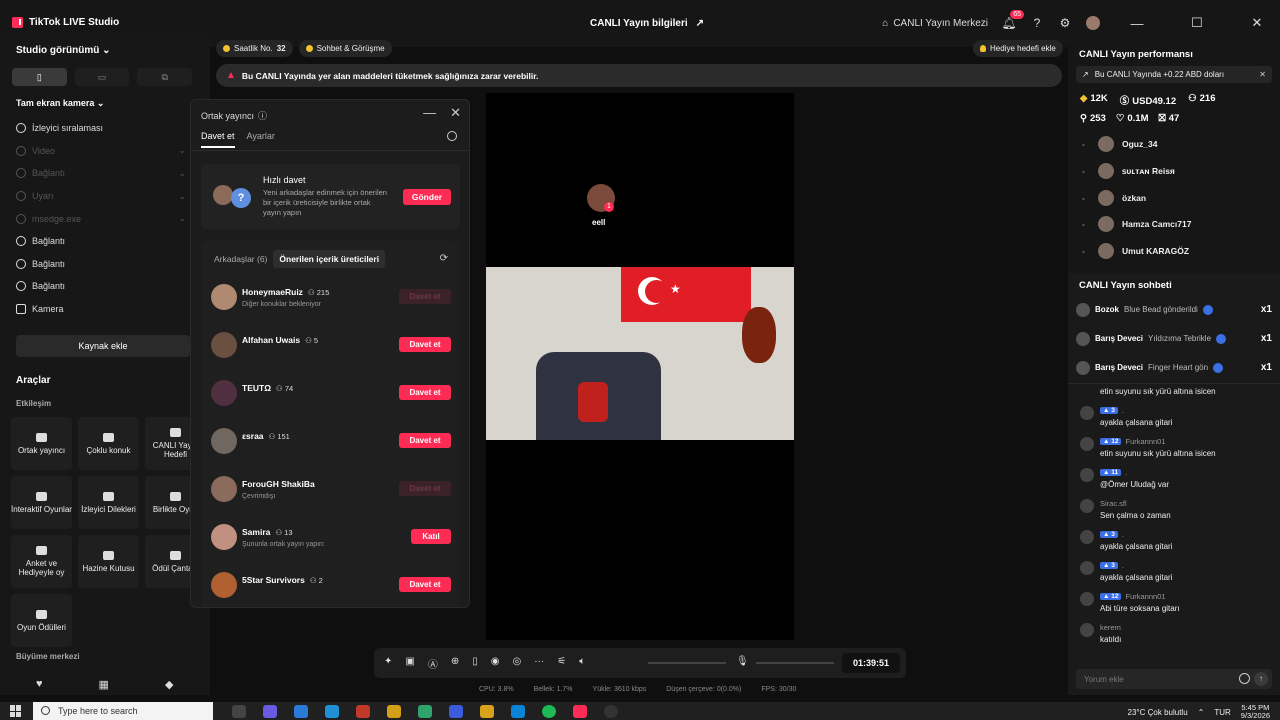  I want to click on close-panel-icon: ✕, so click(455, 113).